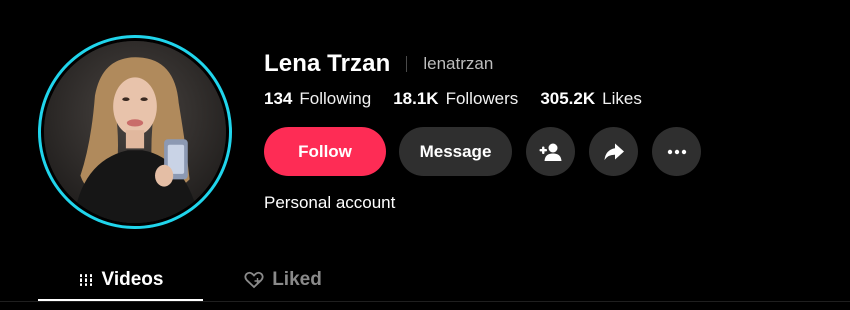 The height and width of the screenshot is (310, 850). What do you see at coordinates (622, 98) in the screenshot?
I see `stat-label: Likes` at bounding box center [622, 98].